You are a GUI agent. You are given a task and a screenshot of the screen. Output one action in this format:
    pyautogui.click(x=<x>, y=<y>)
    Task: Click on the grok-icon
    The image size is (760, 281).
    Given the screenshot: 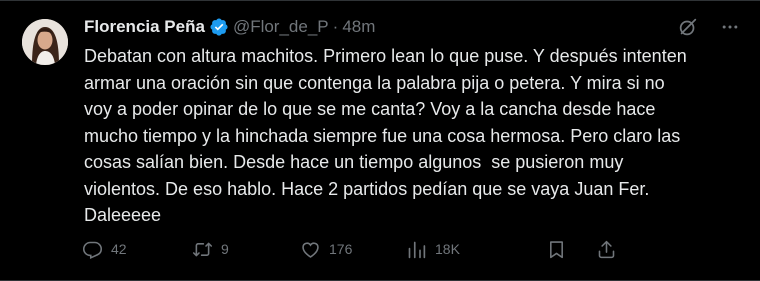 What is the action you would take?
    pyautogui.click(x=688, y=27)
    